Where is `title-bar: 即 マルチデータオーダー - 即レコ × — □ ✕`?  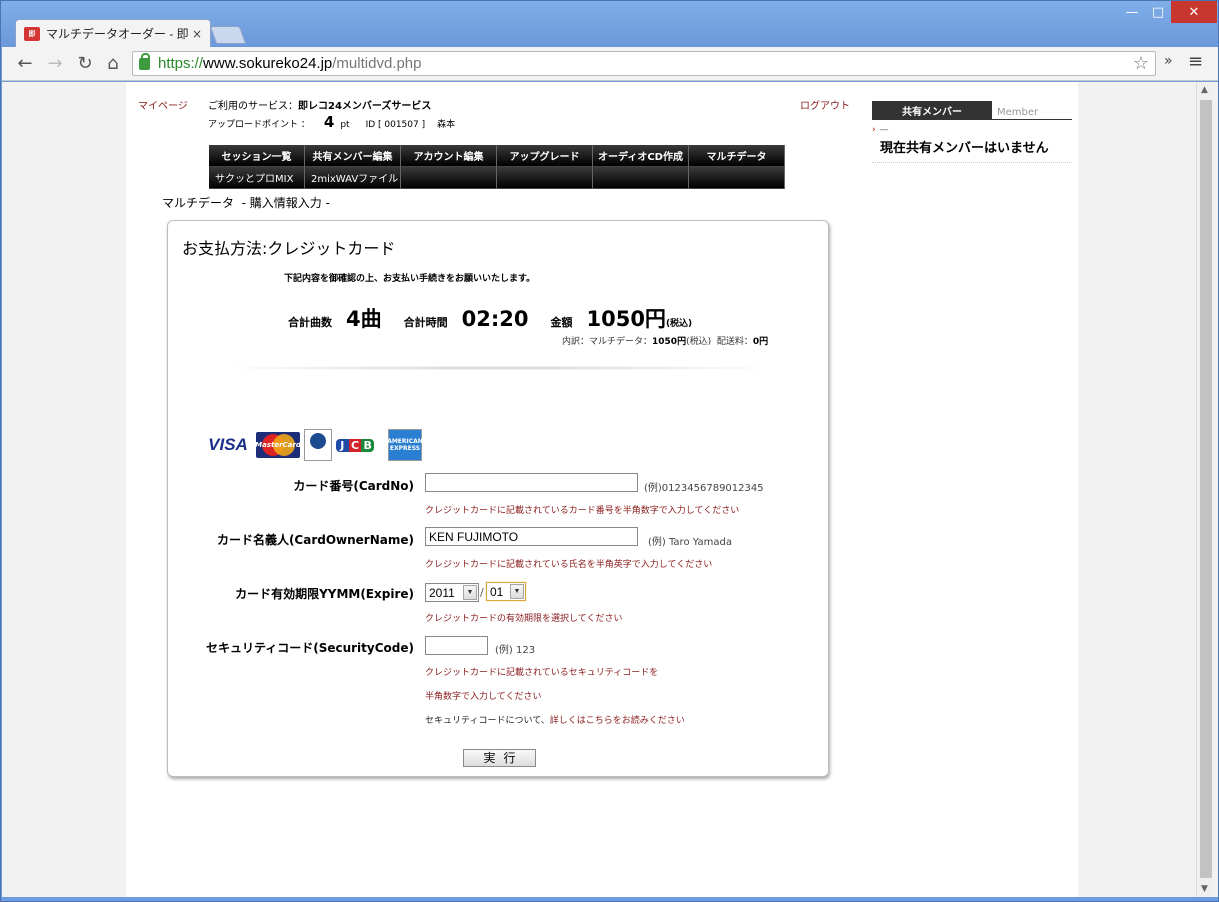 title-bar: 即 マルチデータオーダー - 即レコ × — □ ✕ is located at coordinates (609, 24).